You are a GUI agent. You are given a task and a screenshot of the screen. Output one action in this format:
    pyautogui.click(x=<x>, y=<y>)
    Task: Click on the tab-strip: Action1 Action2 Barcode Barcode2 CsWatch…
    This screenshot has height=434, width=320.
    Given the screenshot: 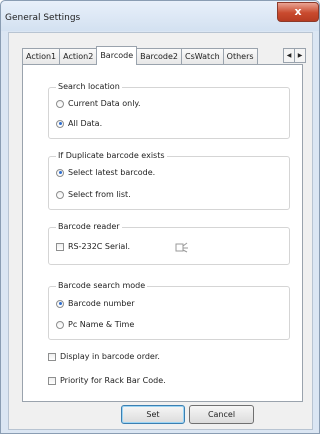 What is the action you would take?
    pyautogui.click(x=140, y=55)
    